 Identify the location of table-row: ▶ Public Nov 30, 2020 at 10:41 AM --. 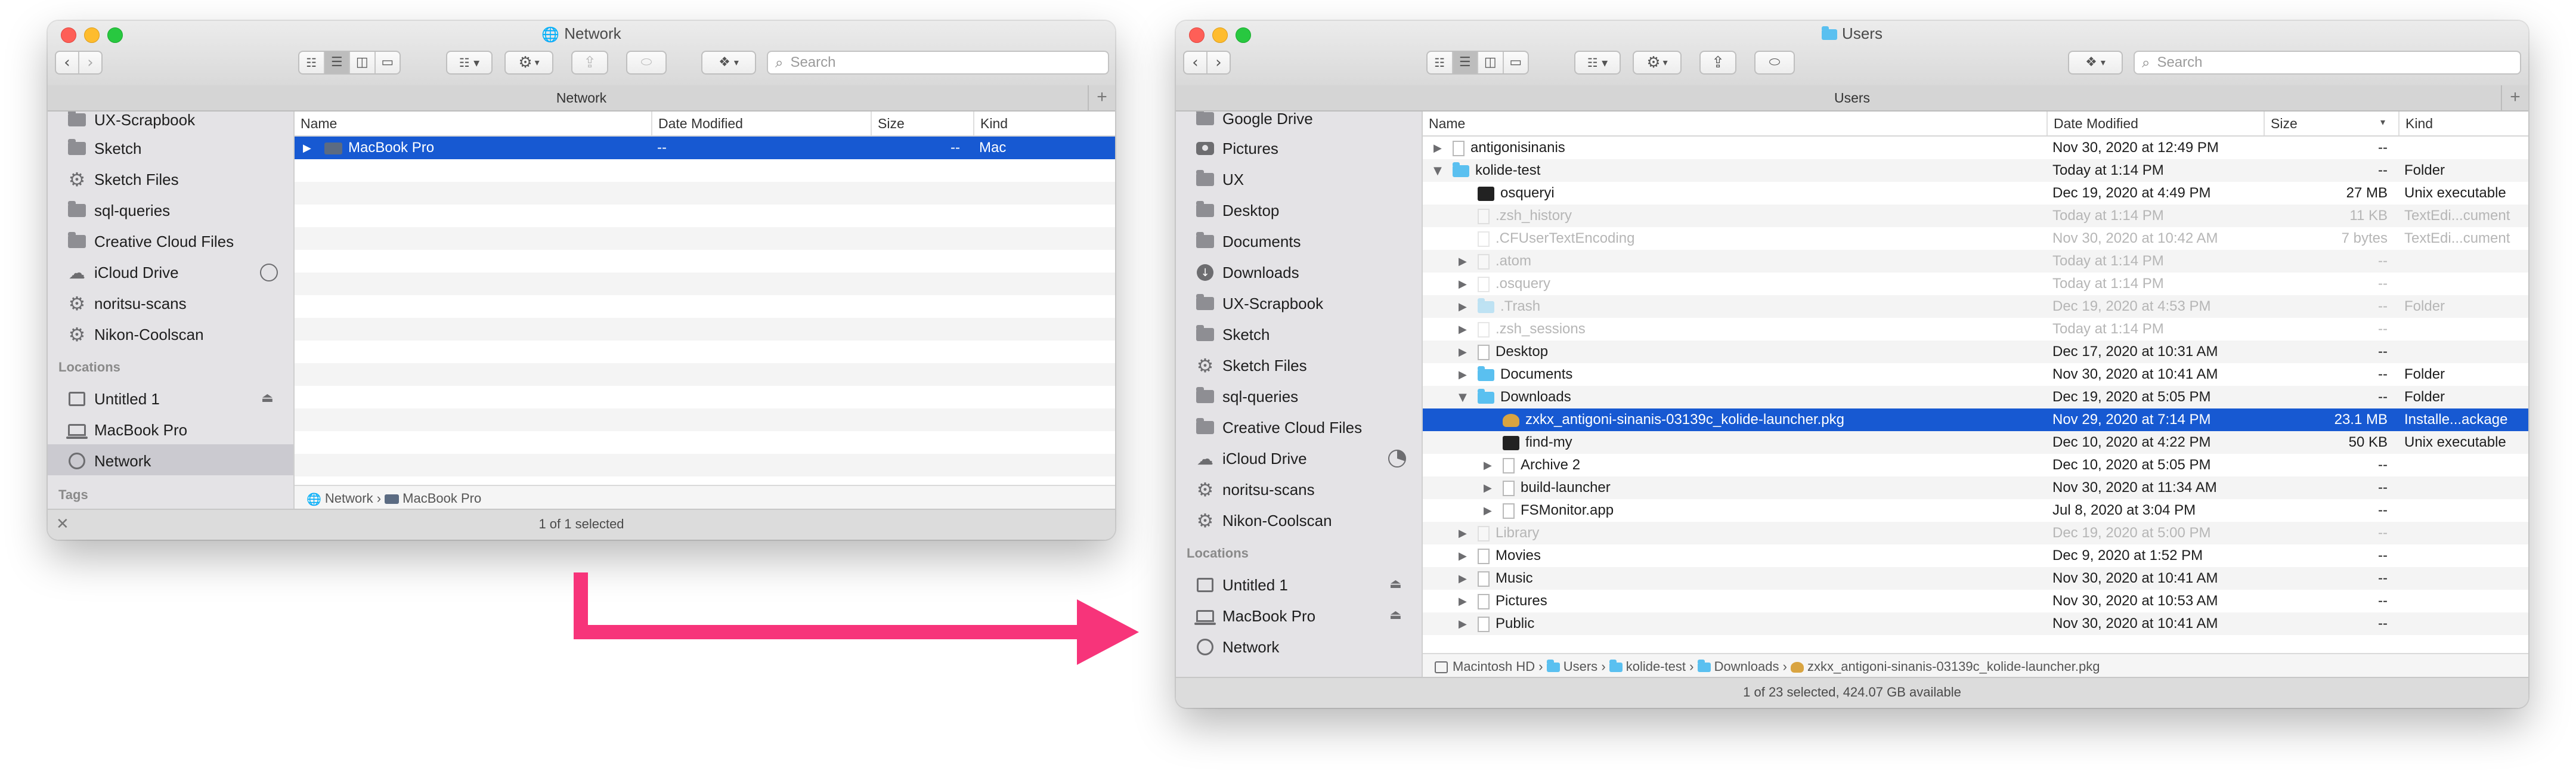
(1976, 623).